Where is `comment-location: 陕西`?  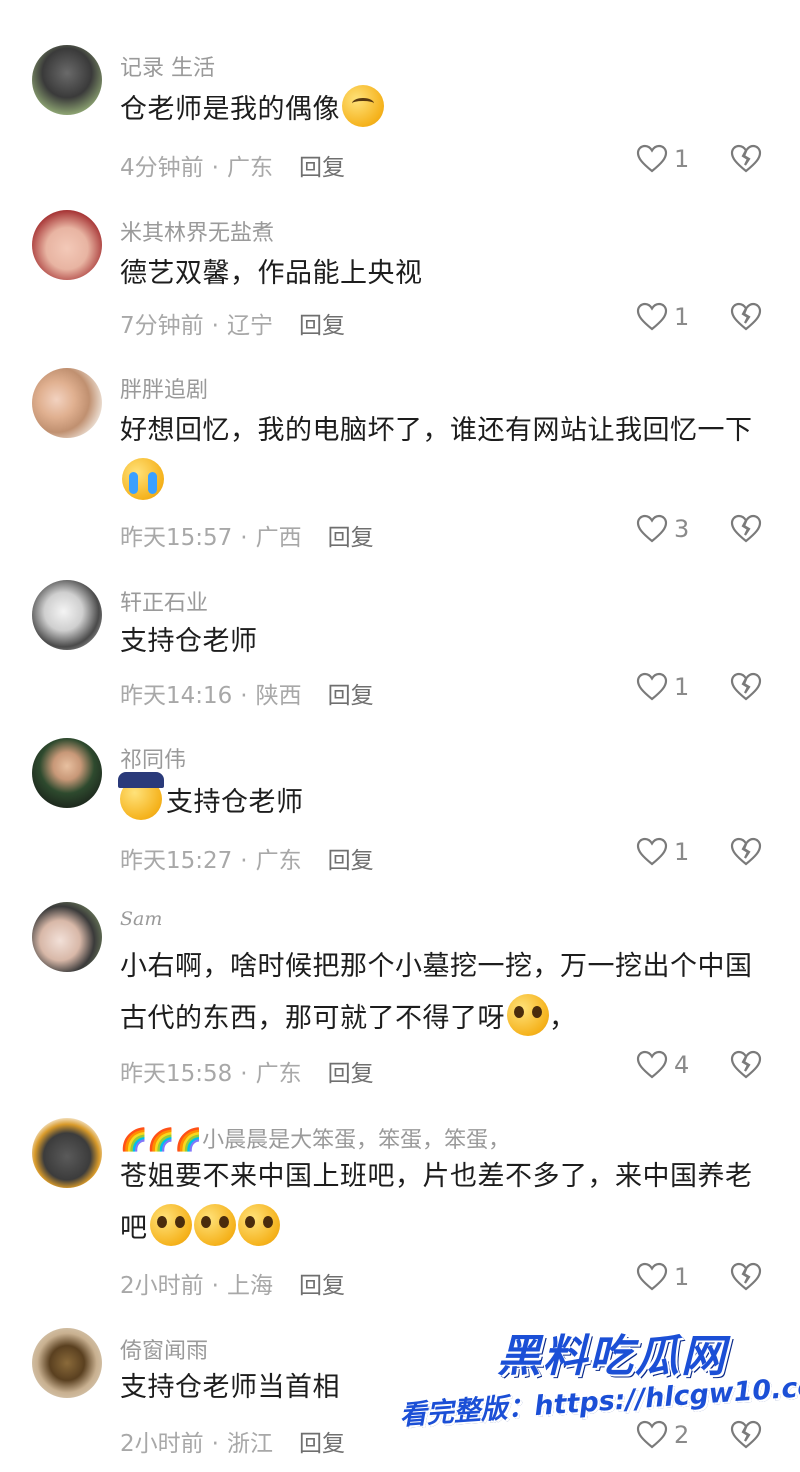 comment-location: 陕西 is located at coordinates (278, 696).